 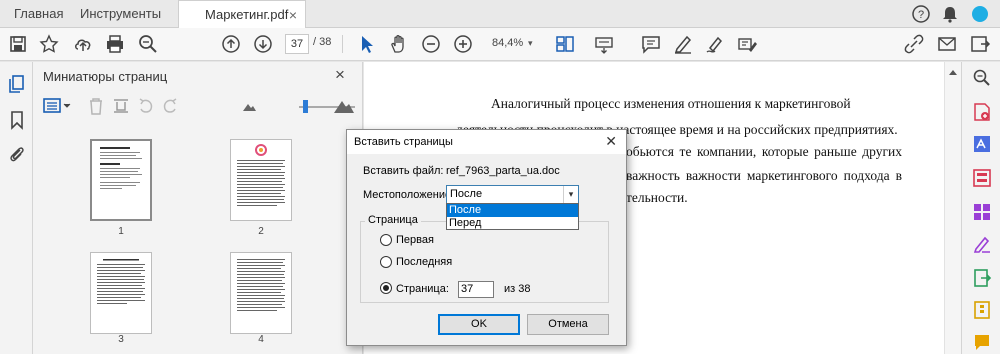 What do you see at coordinates (403, 171) in the screenshot?
I see `file-label: Вставить файл:` at bounding box center [403, 171].